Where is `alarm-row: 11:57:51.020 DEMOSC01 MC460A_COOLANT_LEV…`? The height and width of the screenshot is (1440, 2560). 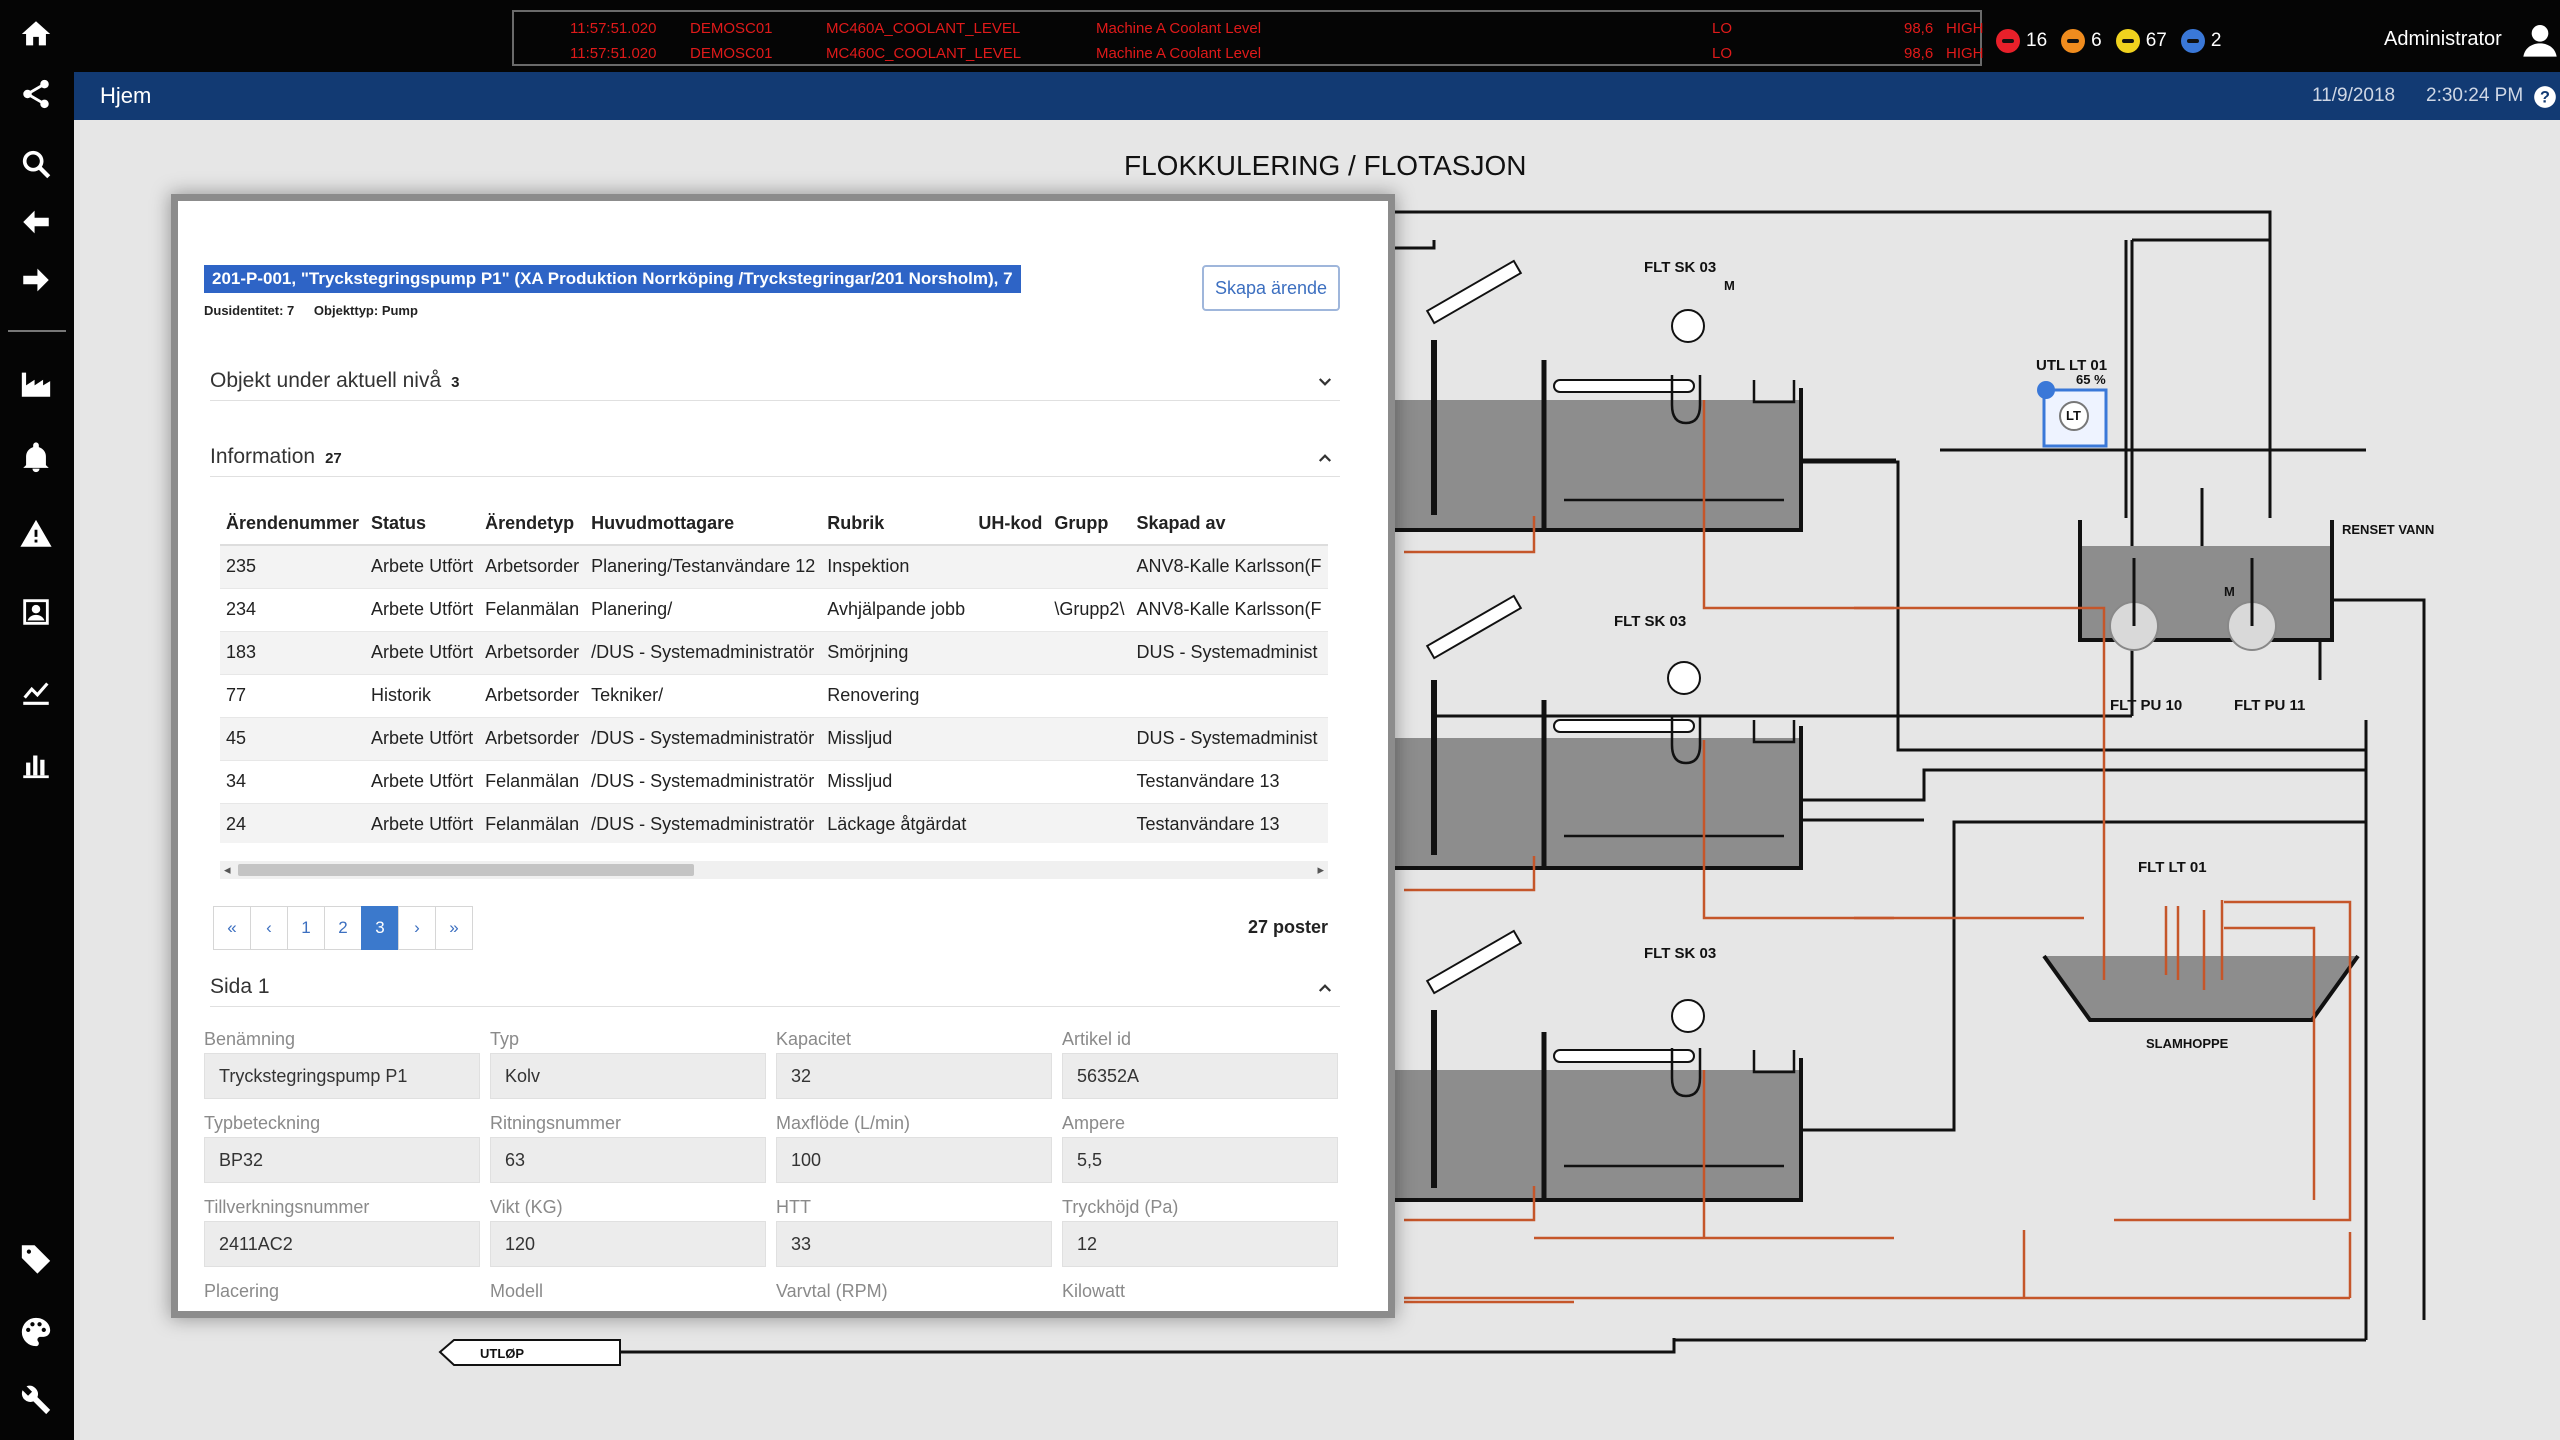 alarm-row: 11:57:51.020 DEMOSC01 MC460A_COOLANT_LEV… is located at coordinates (1249, 28).